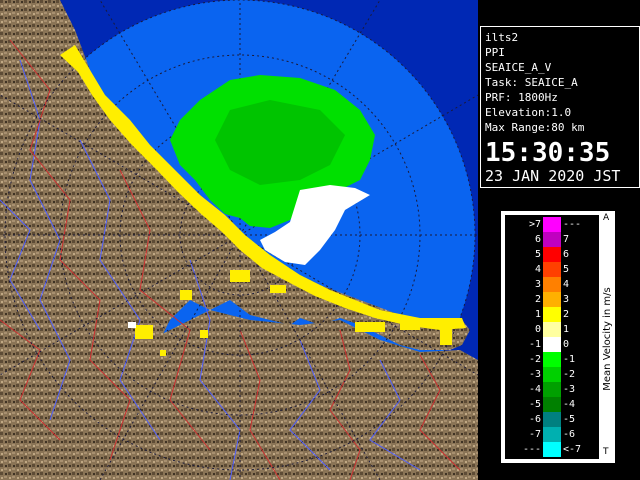  What do you see at coordinates (528, 112) in the screenshot?
I see `elevation-value: Elevation:1.0` at bounding box center [528, 112].